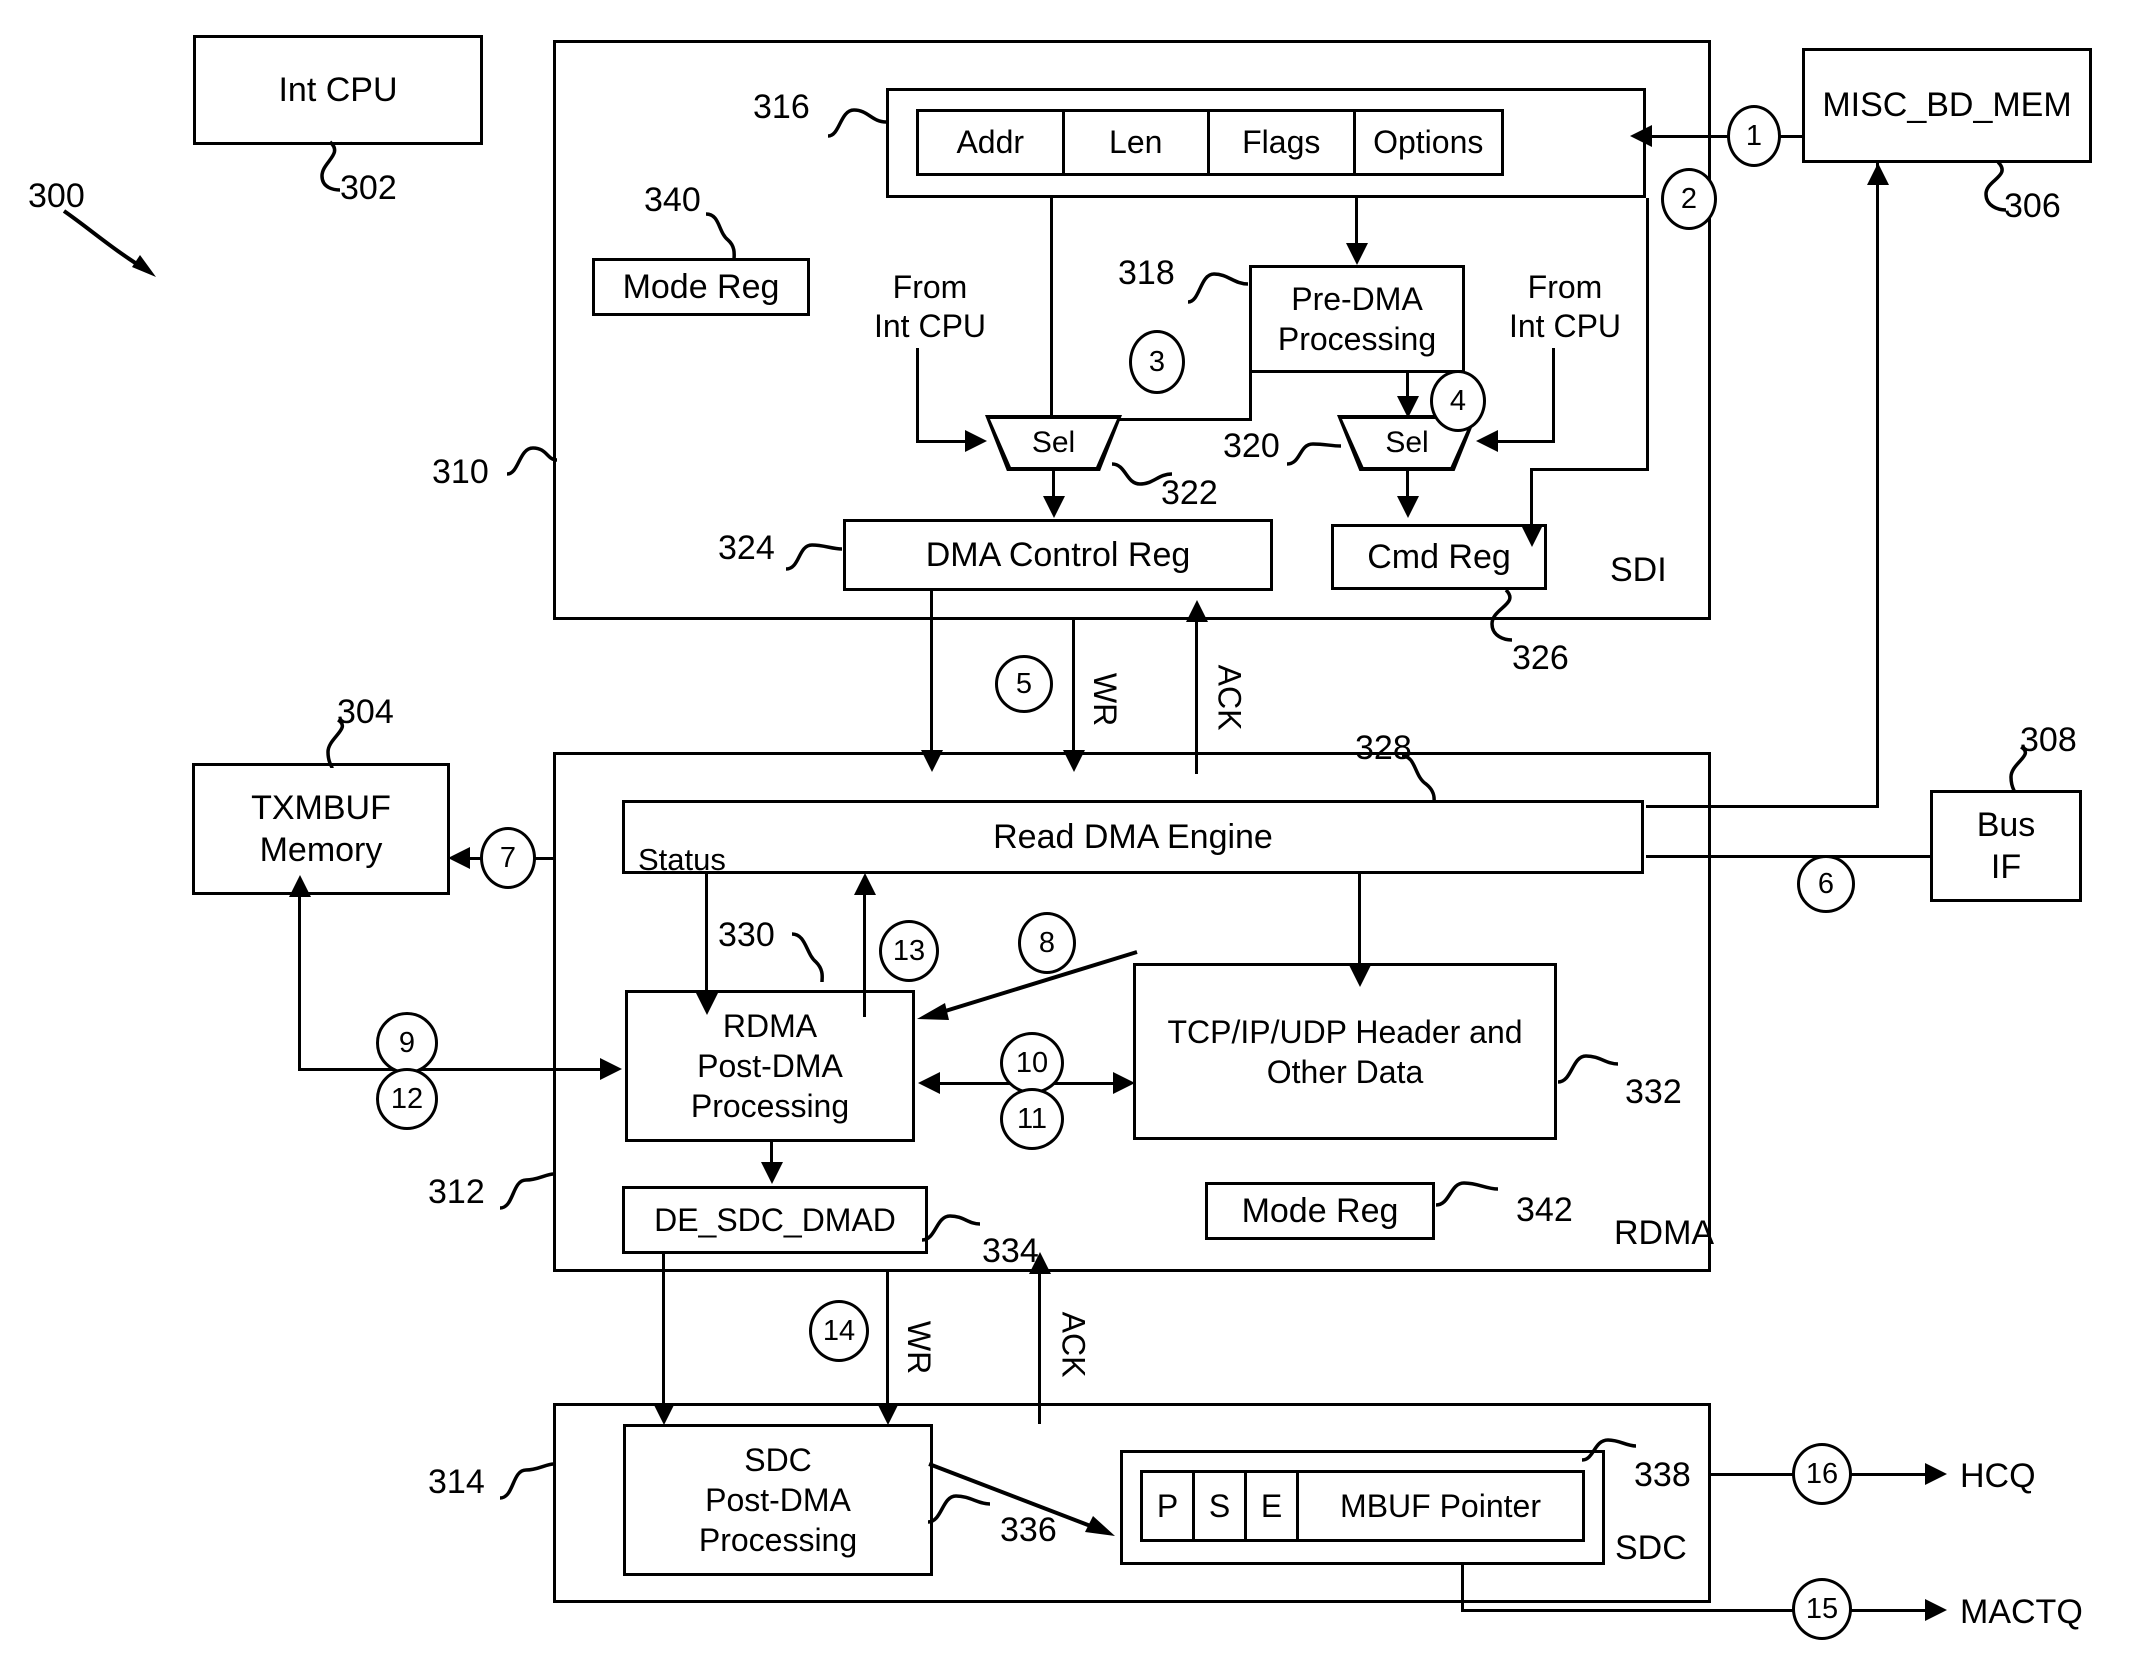 The width and height of the screenshot is (2133, 1655). I want to click on from-int-cpu-right-l1: From, so click(1565, 287).